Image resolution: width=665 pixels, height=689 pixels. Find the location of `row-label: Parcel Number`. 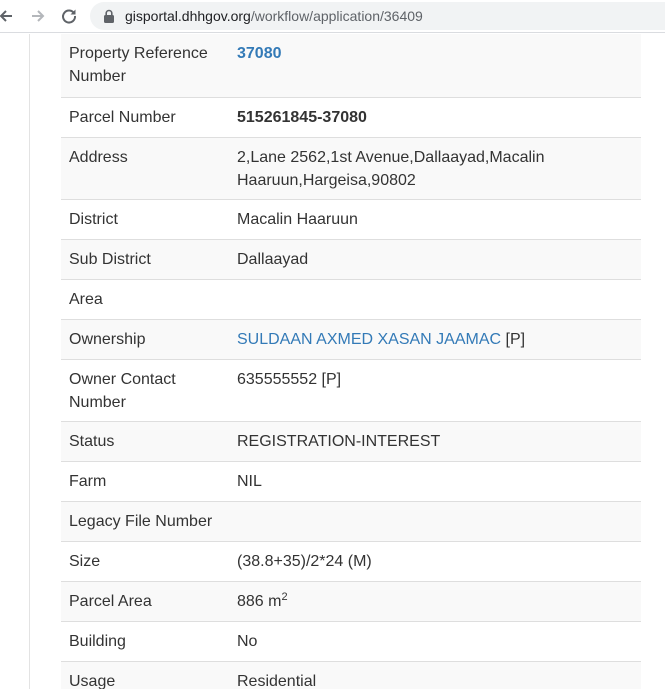

row-label: Parcel Number is located at coordinates (122, 117).